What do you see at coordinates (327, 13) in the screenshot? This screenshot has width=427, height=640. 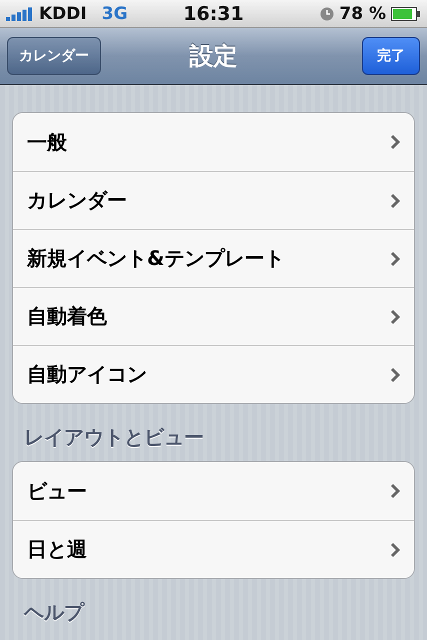 I see `alarm-clock-icon` at bounding box center [327, 13].